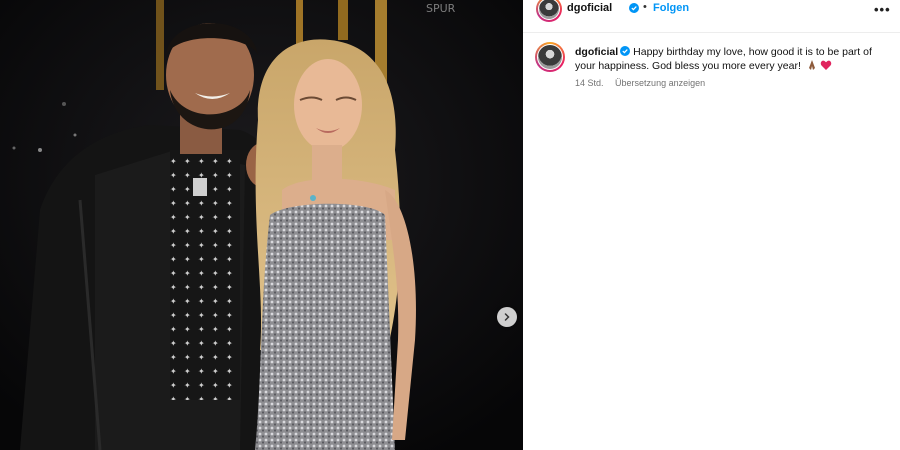 This screenshot has height=450, width=900. Describe the element at coordinates (882, 9) in the screenshot. I see `more-options-icon: •••` at that location.